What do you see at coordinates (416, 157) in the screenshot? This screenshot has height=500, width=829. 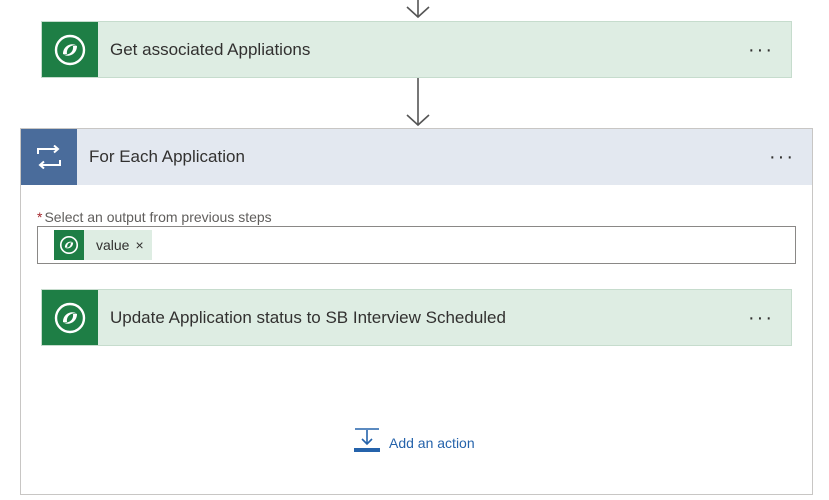 I see `loop-header: For Each Application ···` at bounding box center [416, 157].